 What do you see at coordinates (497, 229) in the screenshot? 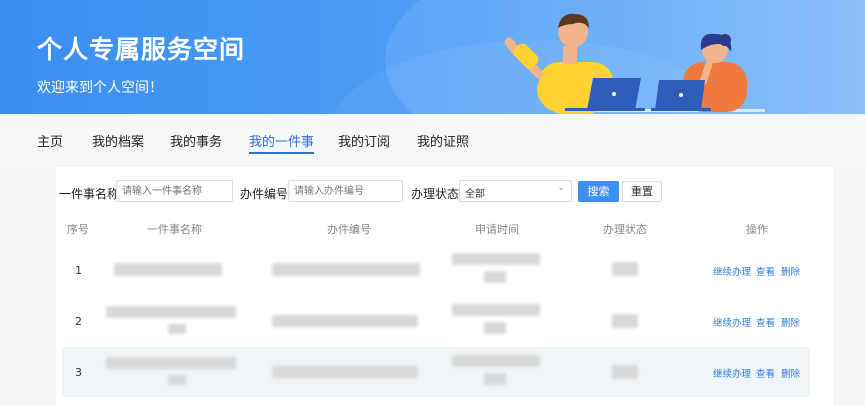
I see `column-header-time: 申请时间` at bounding box center [497, 229].